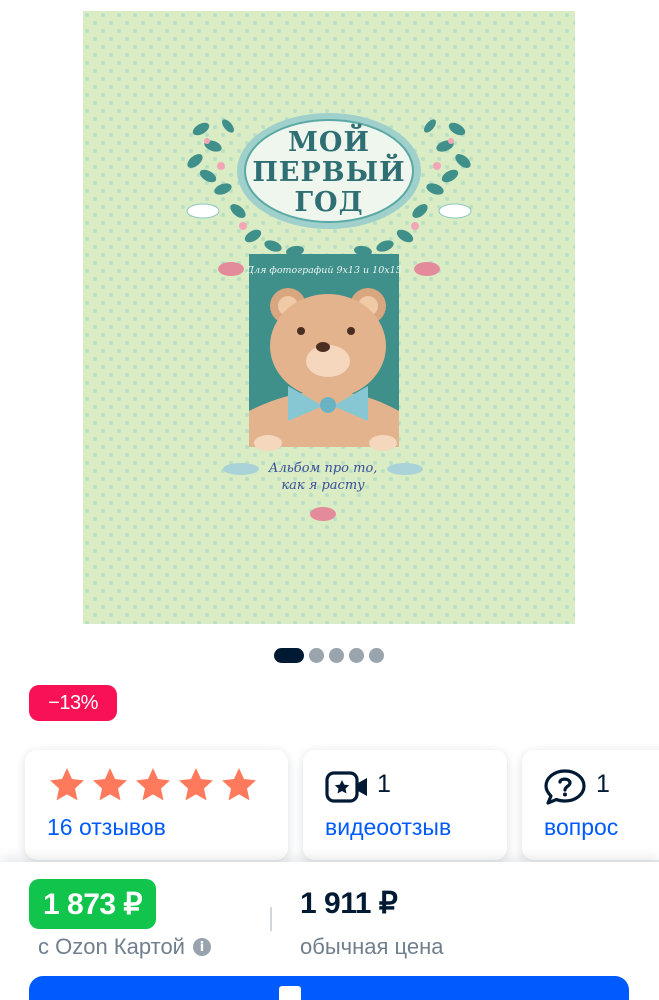 This screenshot has height=1000, width=659. What do you see at coordinates (384, 784) in the screenshot?
I see `video-reviews-count: 1` at bounding box center [384, 784].